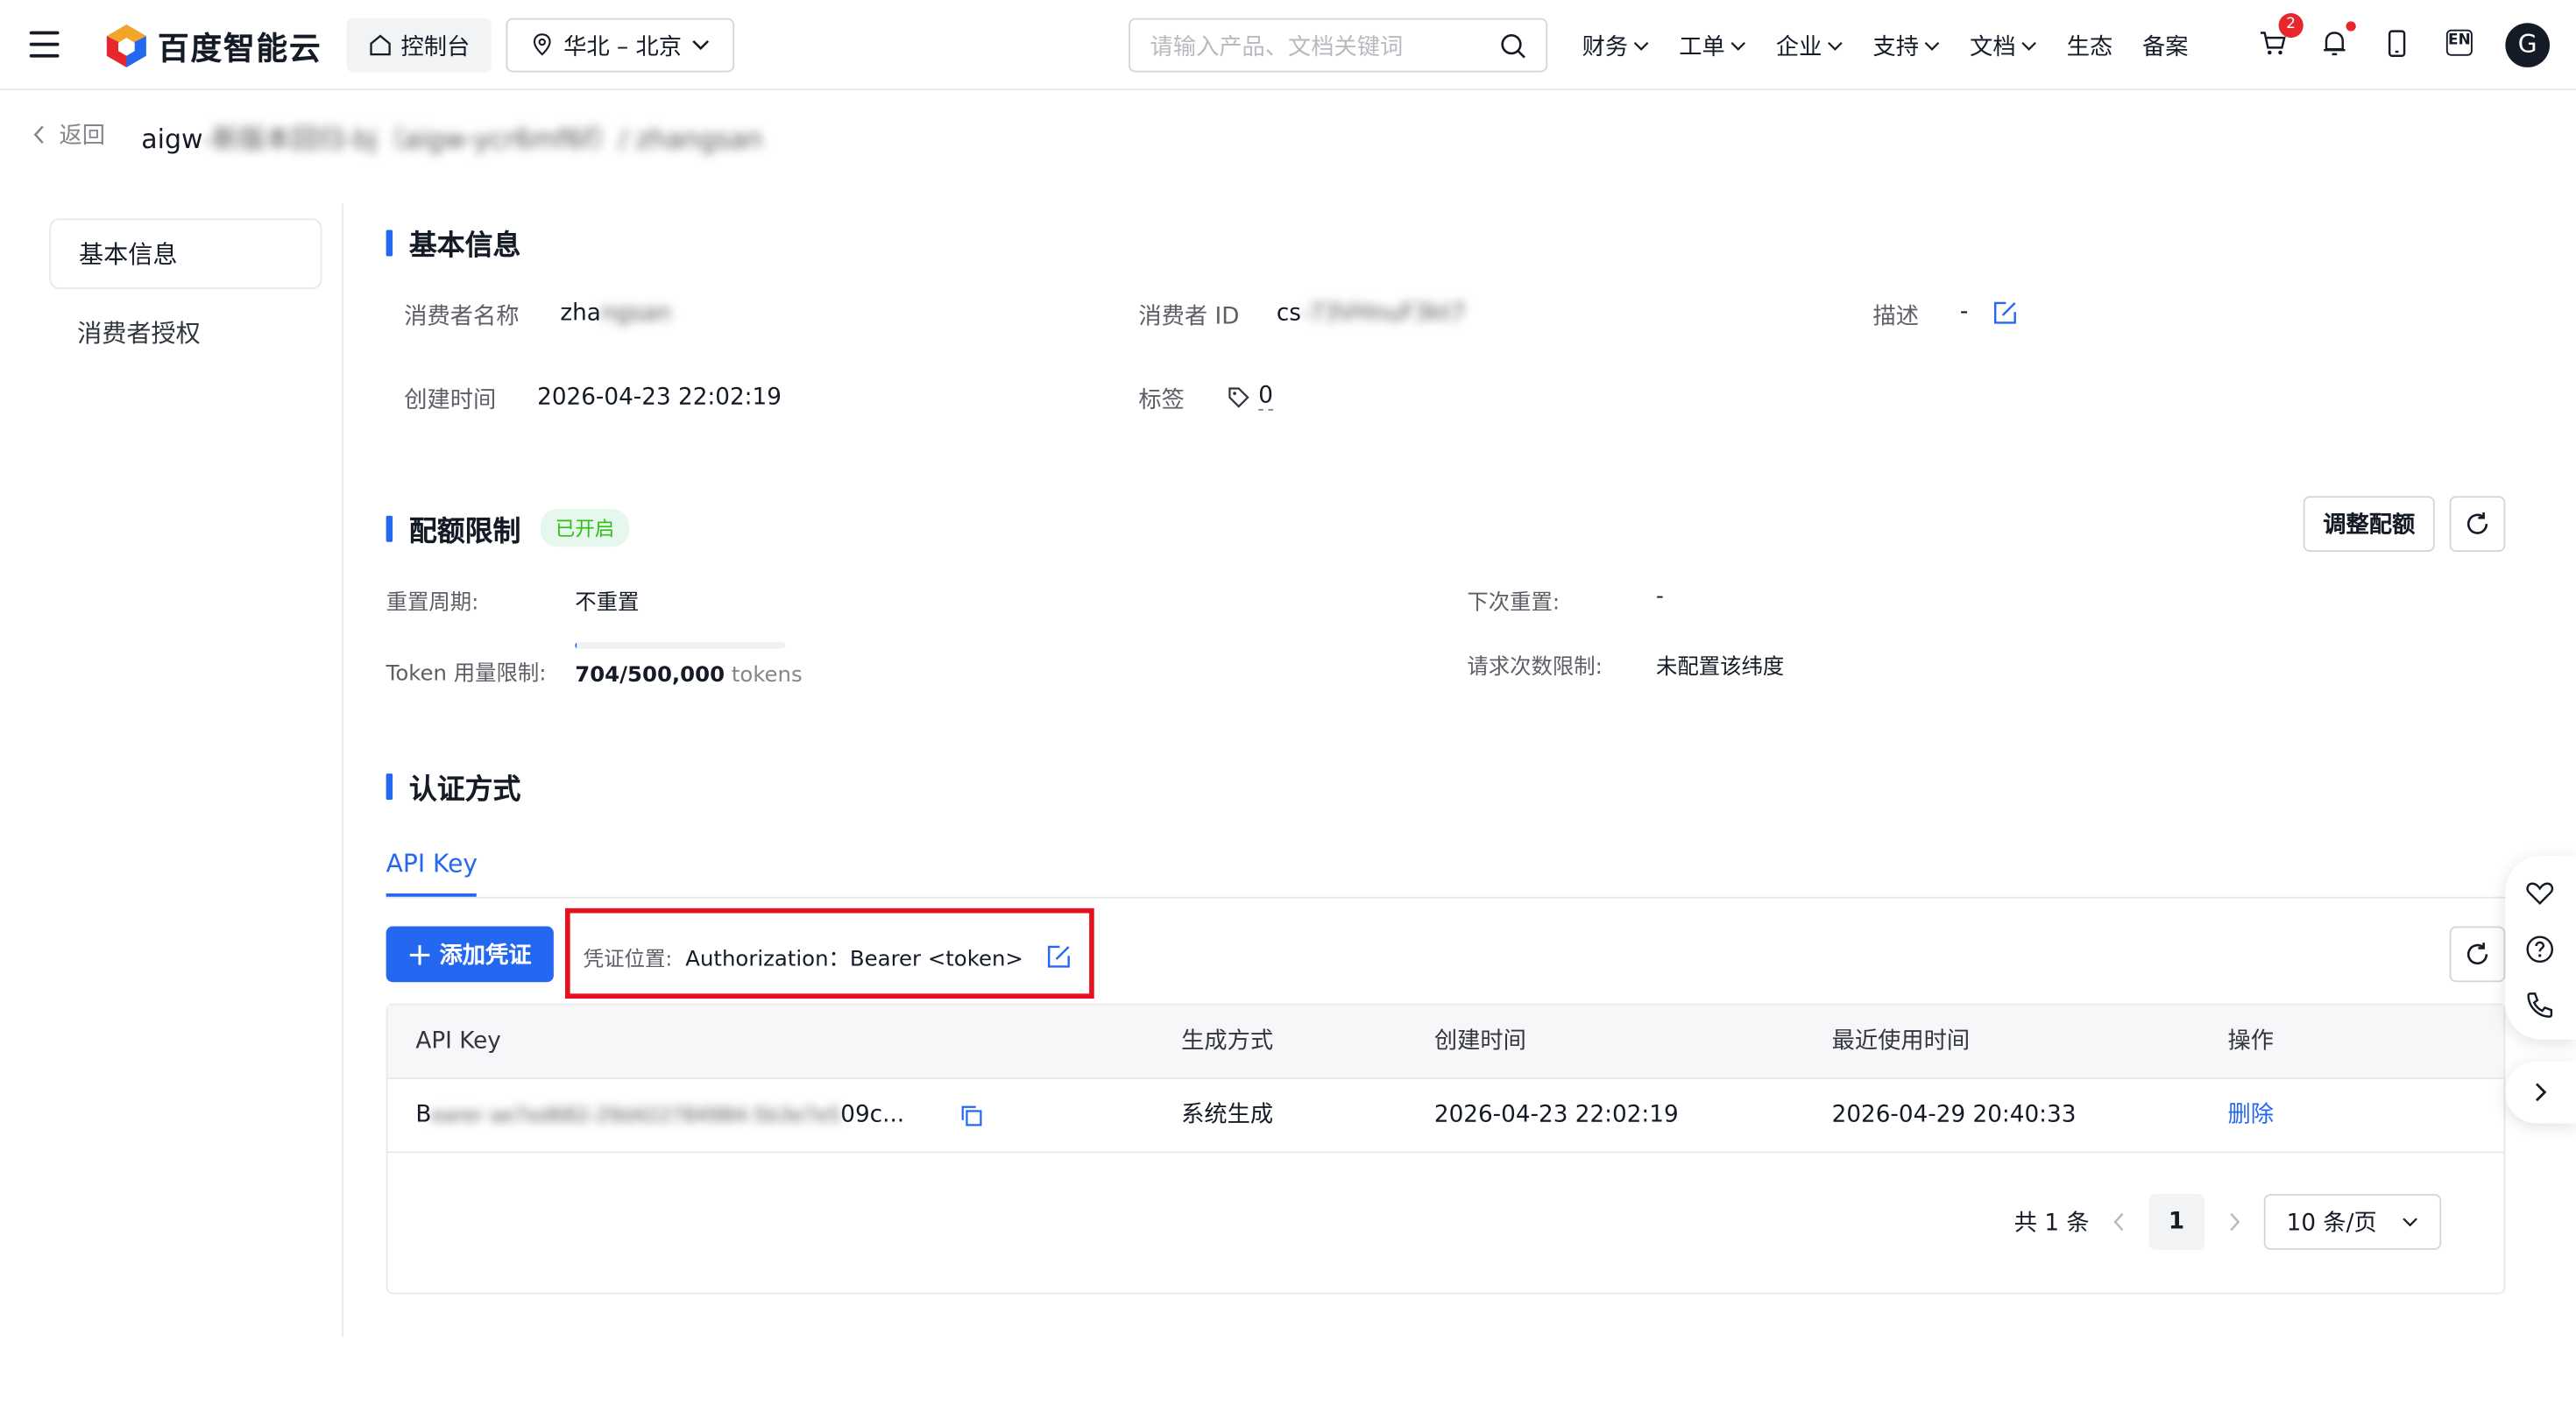 Image resolution: width=2576 pixels, height=1405 pixels. I want to click on description-label: 描述, so click(1896, 316).